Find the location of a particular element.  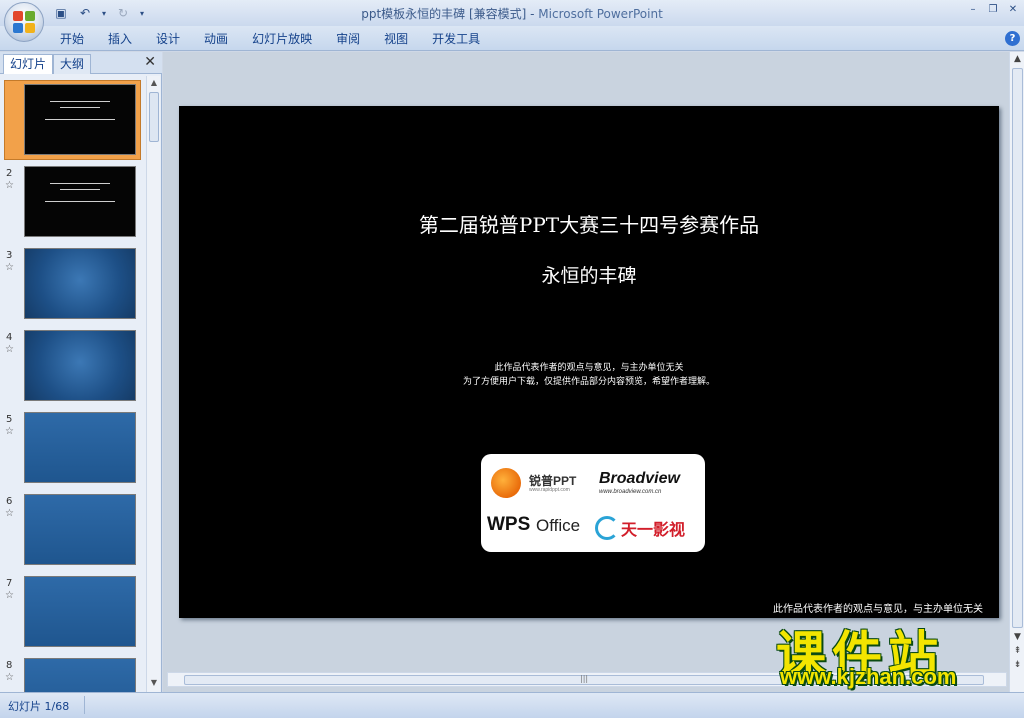

broadview-url: www.broadview.com.cn is located at coordinates (630, 492).